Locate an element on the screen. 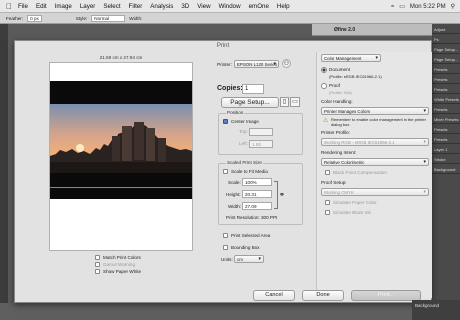 The image size is (460, 320). menu-emone: emOne is located at coordinates (259, 6).